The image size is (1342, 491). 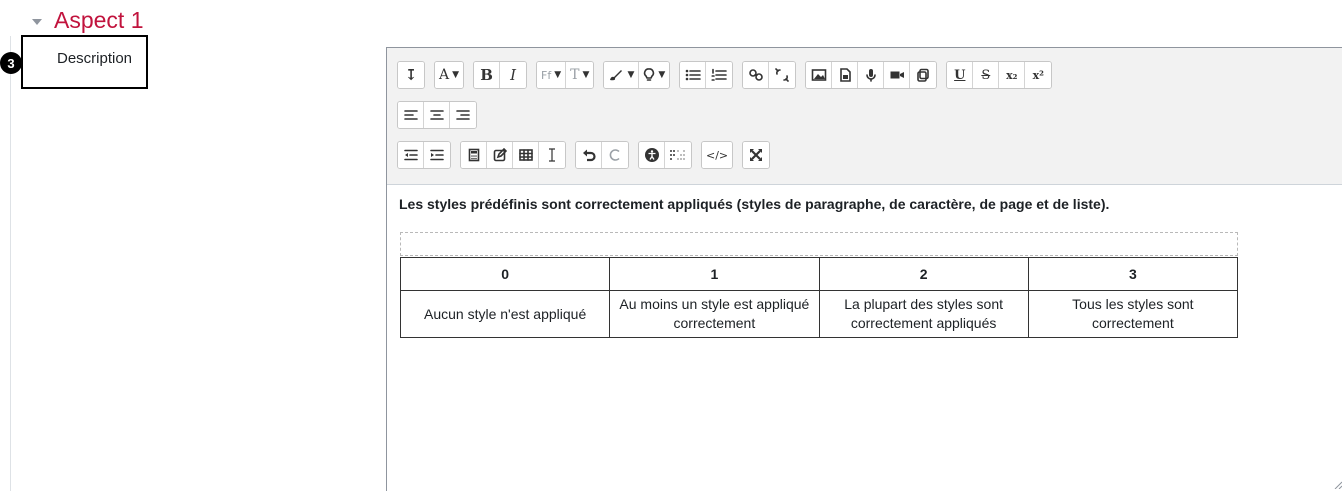 I want to click on unordered-list-button, so click(x=693, y=75).